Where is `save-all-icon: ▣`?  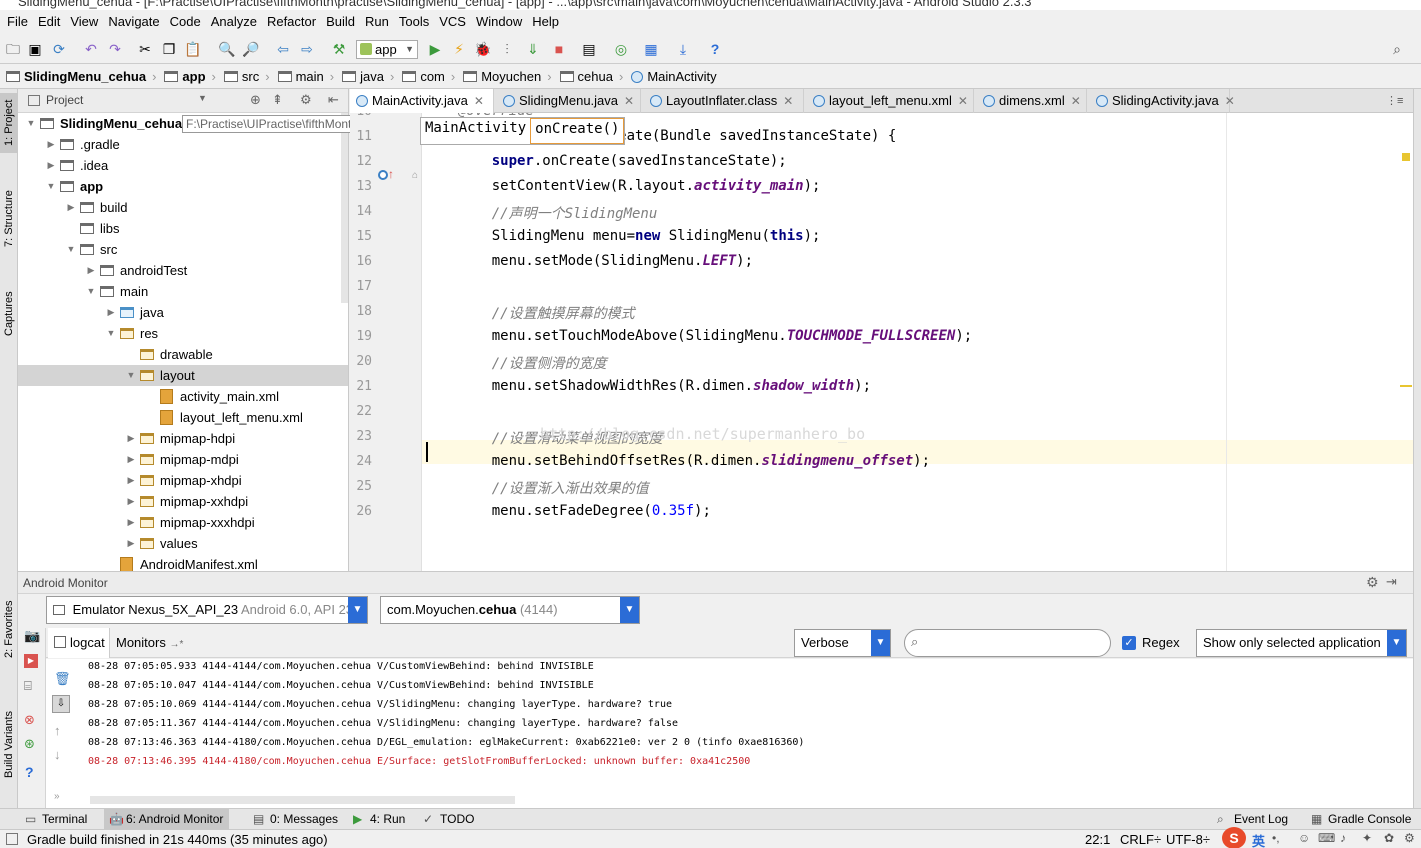 save-all-icon: ▣ is located at coordinates (35, 49).